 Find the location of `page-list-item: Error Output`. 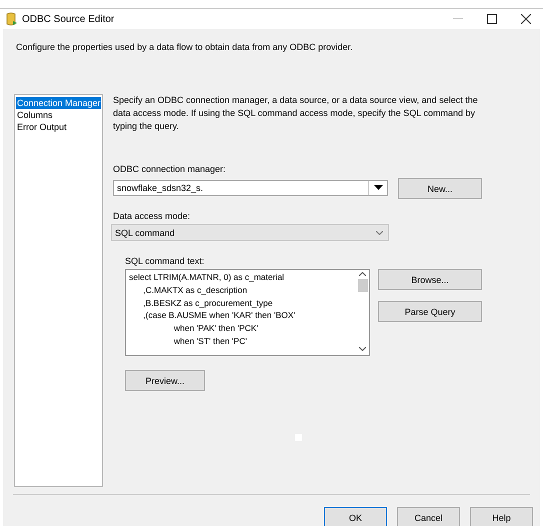

page-list-item: Error Output is located at coordinates (58, 127).